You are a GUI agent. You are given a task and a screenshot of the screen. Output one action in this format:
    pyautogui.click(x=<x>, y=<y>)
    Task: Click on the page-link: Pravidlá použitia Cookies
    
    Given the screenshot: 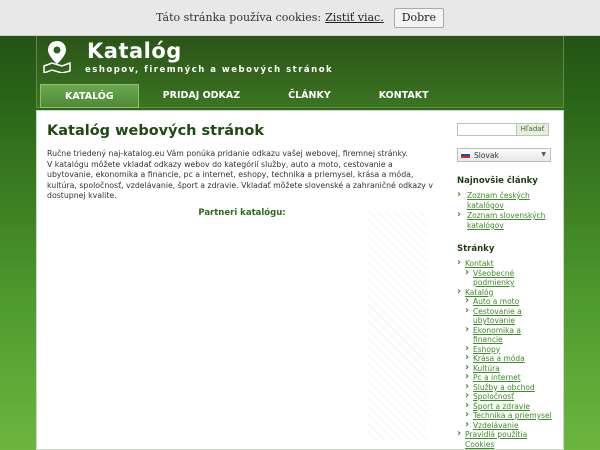 What is the action you would take?
    pyautogui.click(x=504, y=439)
    